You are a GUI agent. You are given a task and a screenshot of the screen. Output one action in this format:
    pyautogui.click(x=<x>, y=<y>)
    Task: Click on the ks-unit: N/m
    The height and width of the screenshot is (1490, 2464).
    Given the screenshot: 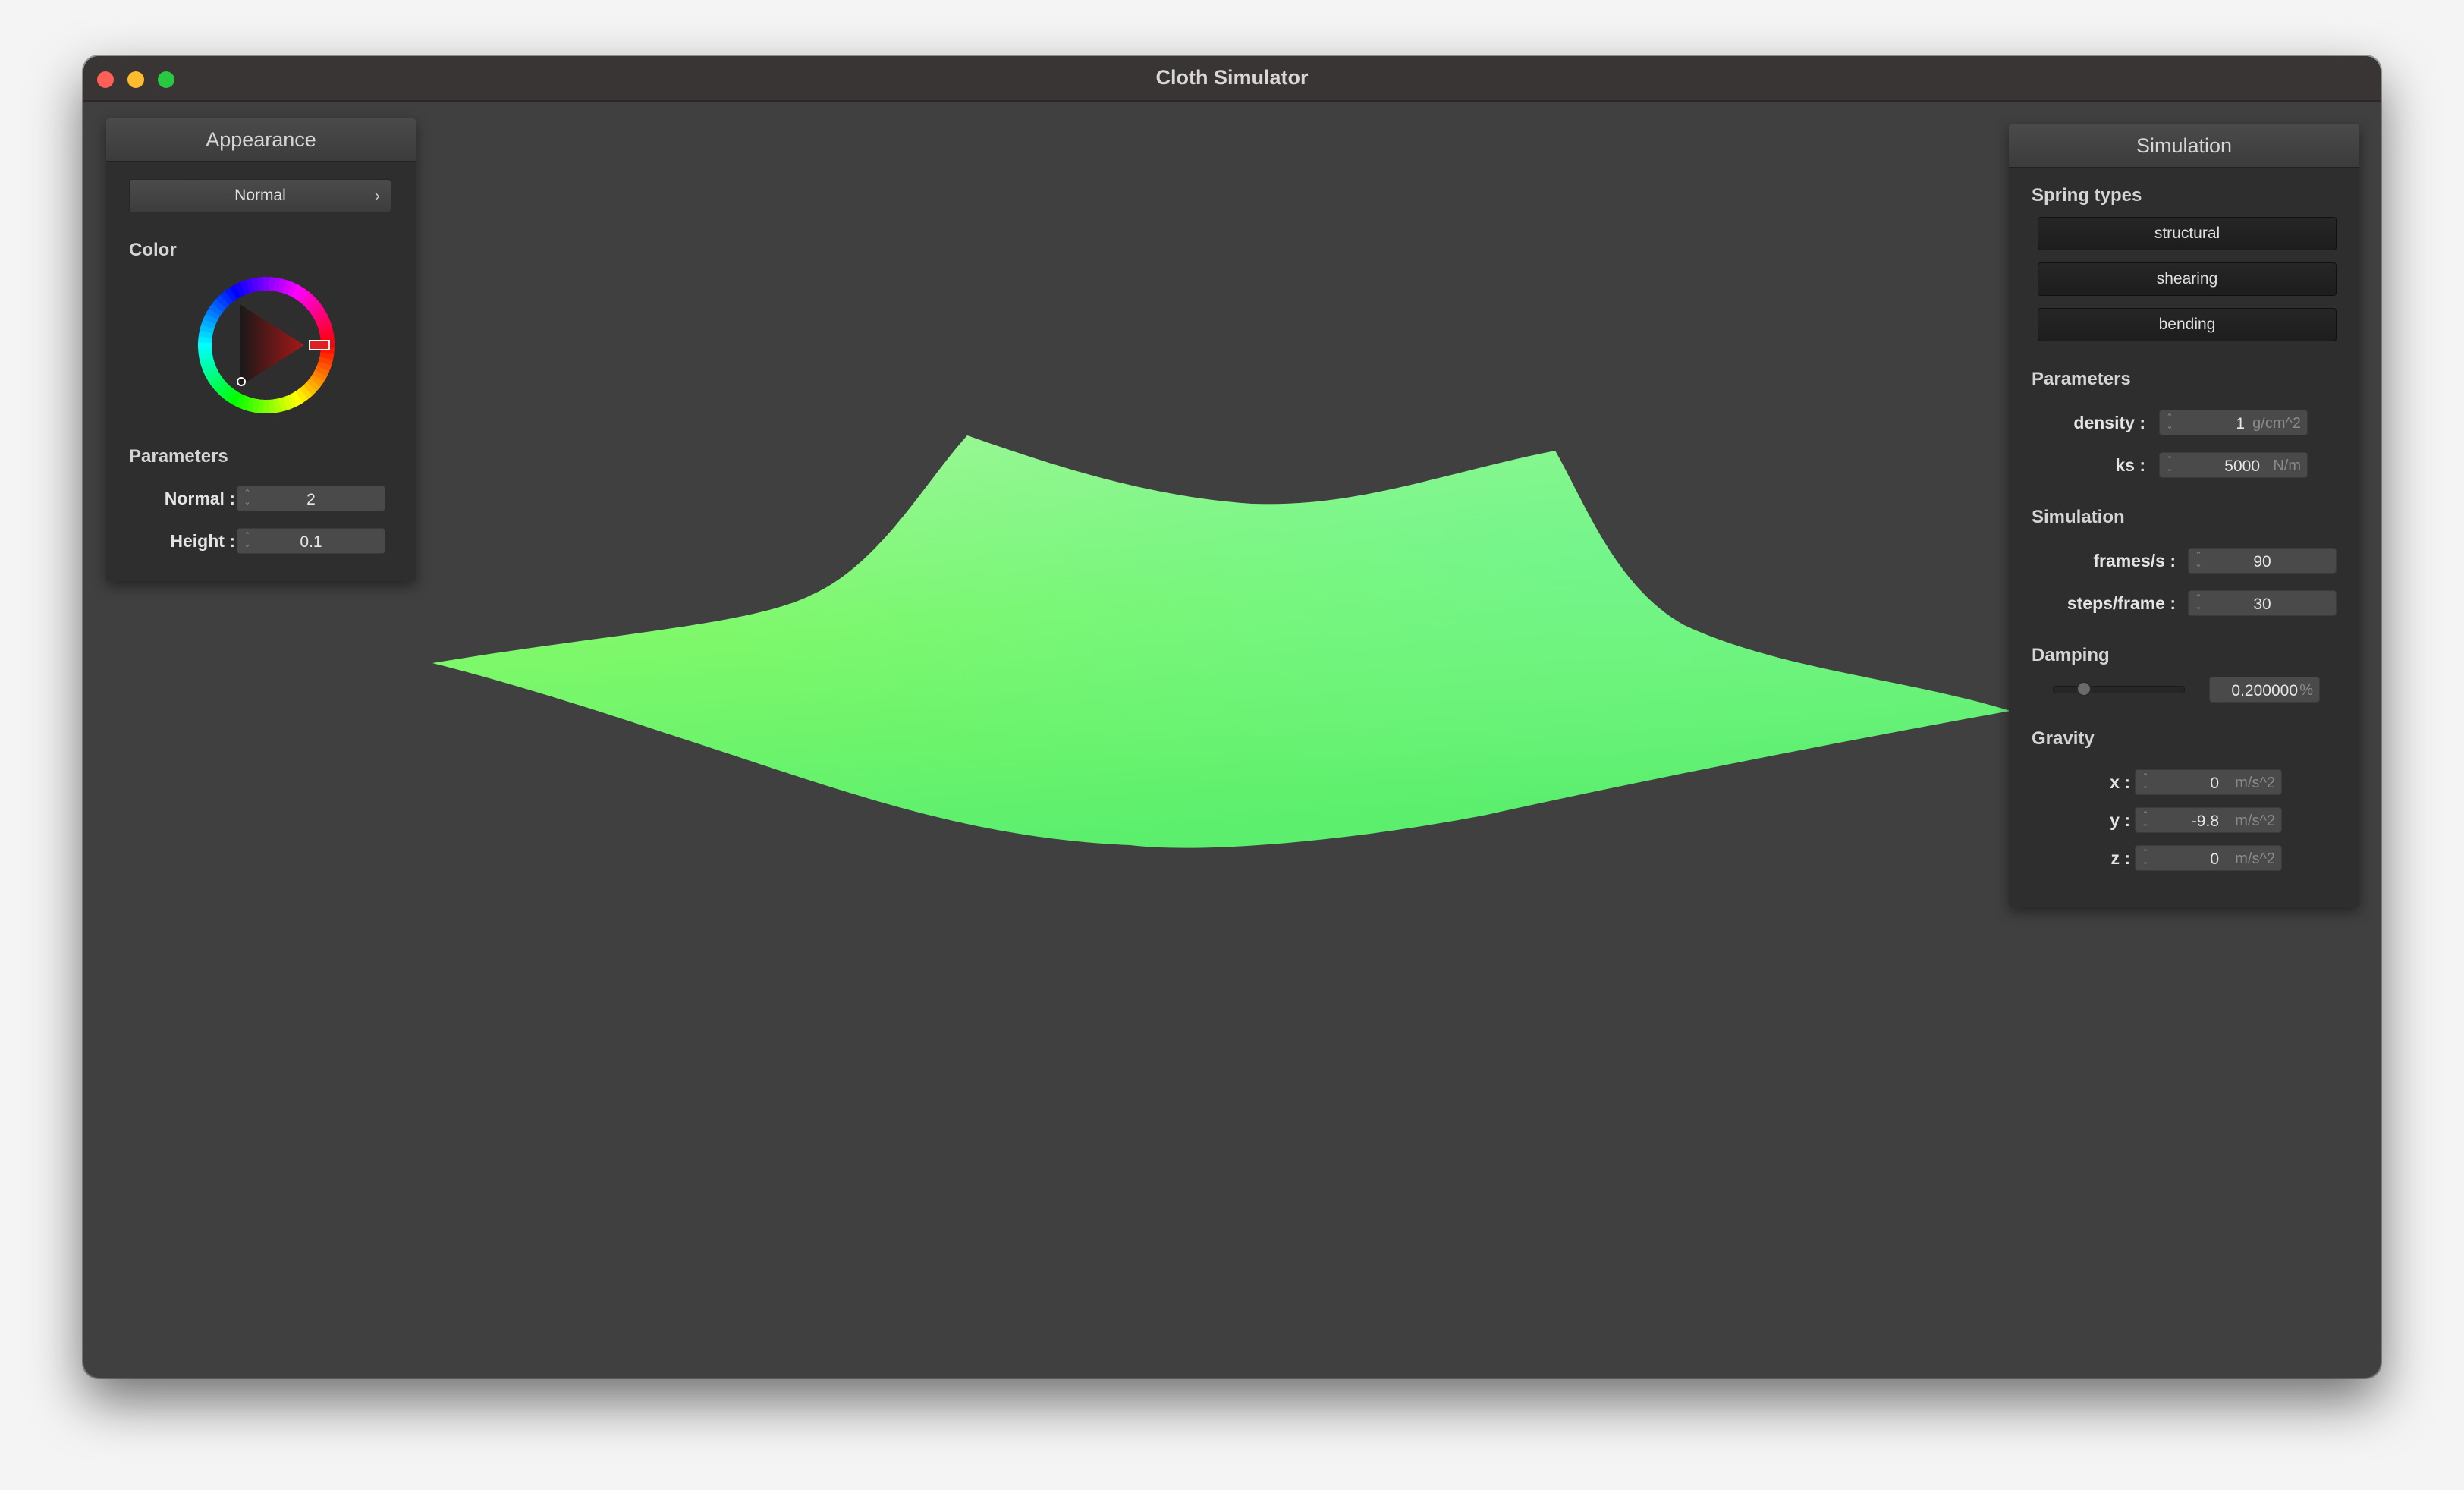 What is the action you would take?
    pyautogui.click(x=2287, y=465)
    